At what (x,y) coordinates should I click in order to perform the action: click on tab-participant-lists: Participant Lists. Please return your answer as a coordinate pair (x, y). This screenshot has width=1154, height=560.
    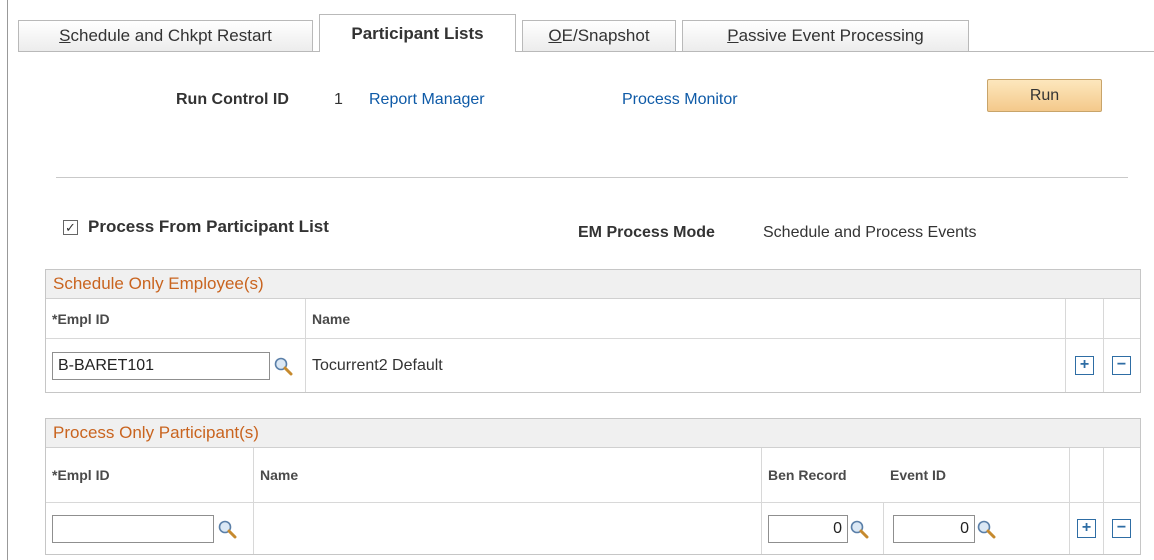
    Looking at the image, I should click on (417, 33).